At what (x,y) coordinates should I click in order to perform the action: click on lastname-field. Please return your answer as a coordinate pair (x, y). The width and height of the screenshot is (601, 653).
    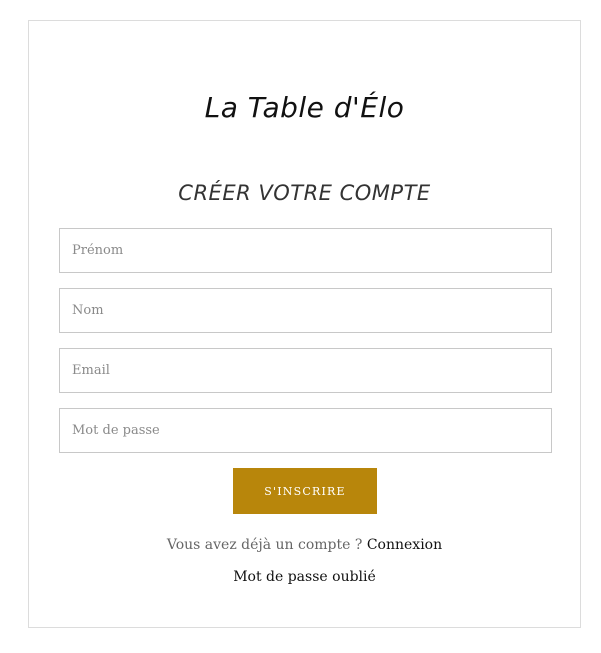
    Looking at the image, I should click on (305, 310).